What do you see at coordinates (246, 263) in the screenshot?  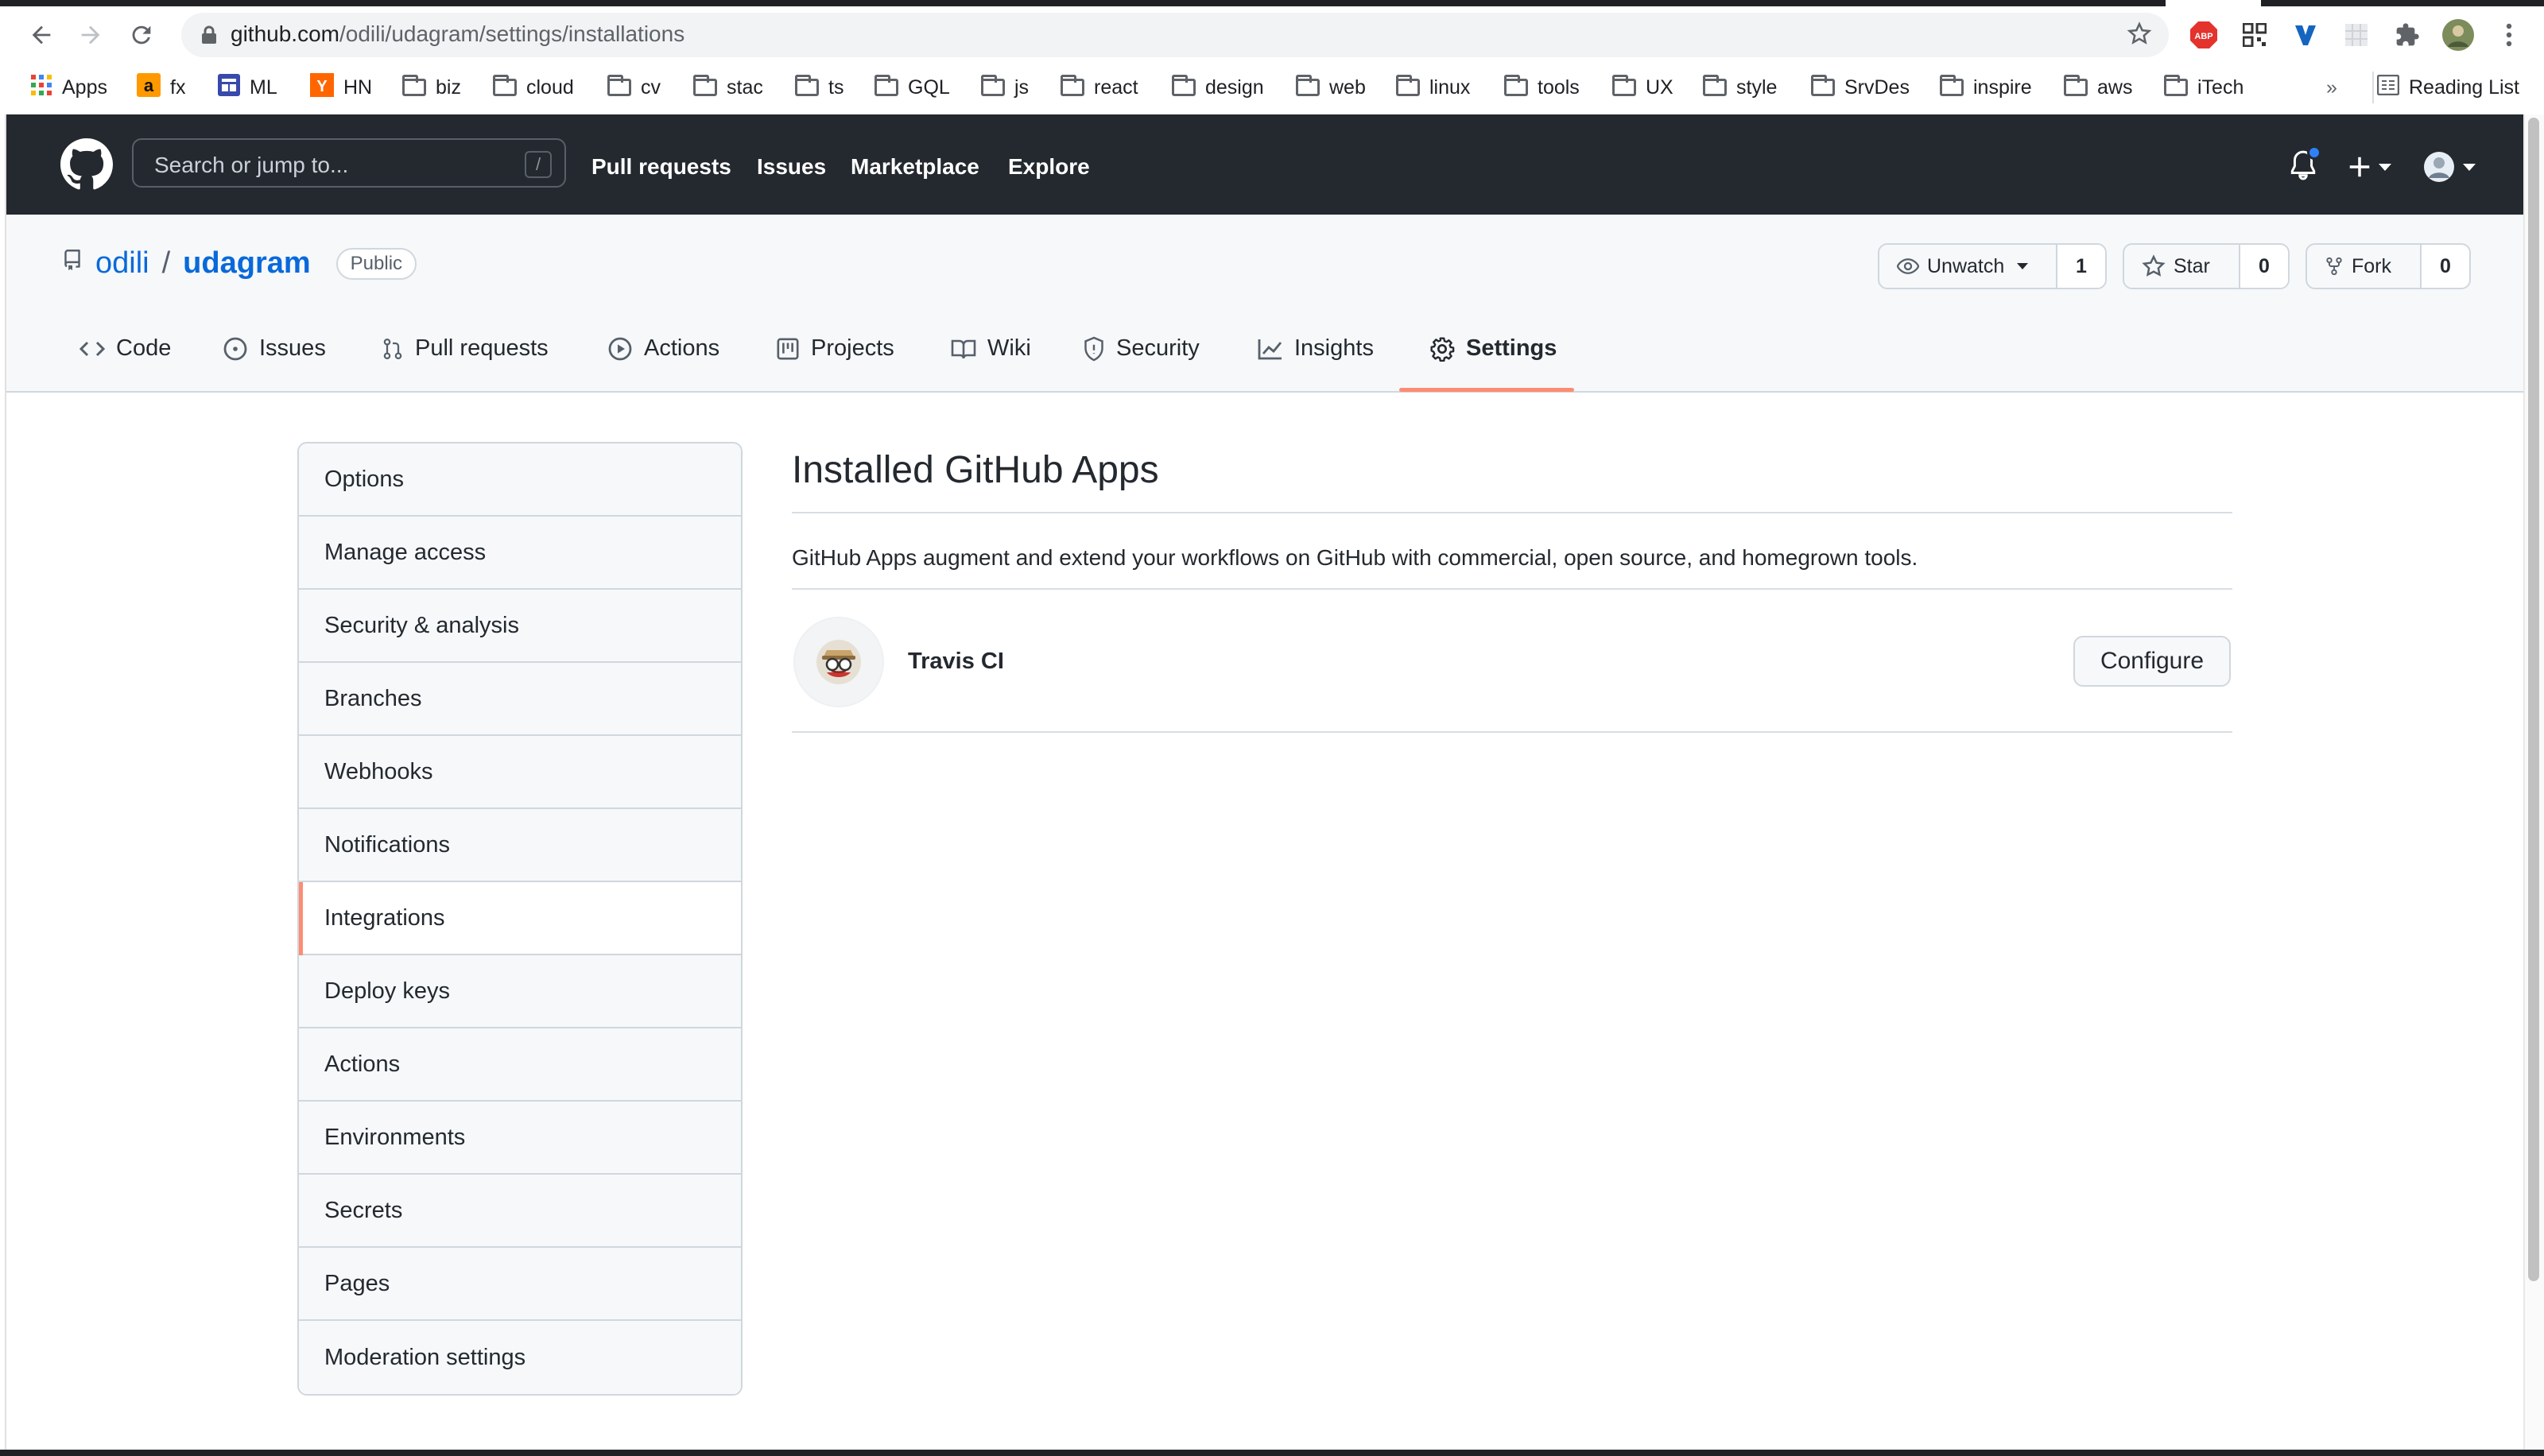 I see `repo-name-link: udagram` at bounding box center [246, 263].